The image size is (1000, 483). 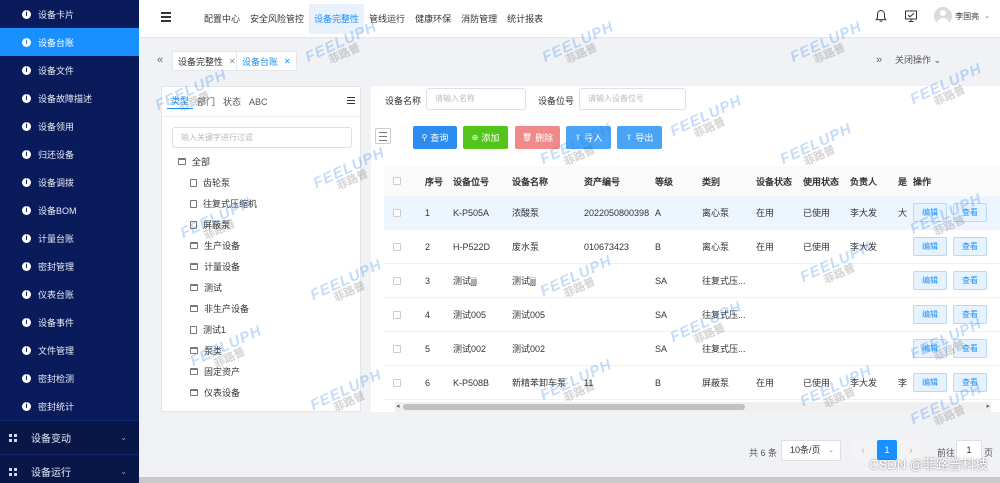 I want to click on tree-node: 非生产设备, so click(x=262, y=308).